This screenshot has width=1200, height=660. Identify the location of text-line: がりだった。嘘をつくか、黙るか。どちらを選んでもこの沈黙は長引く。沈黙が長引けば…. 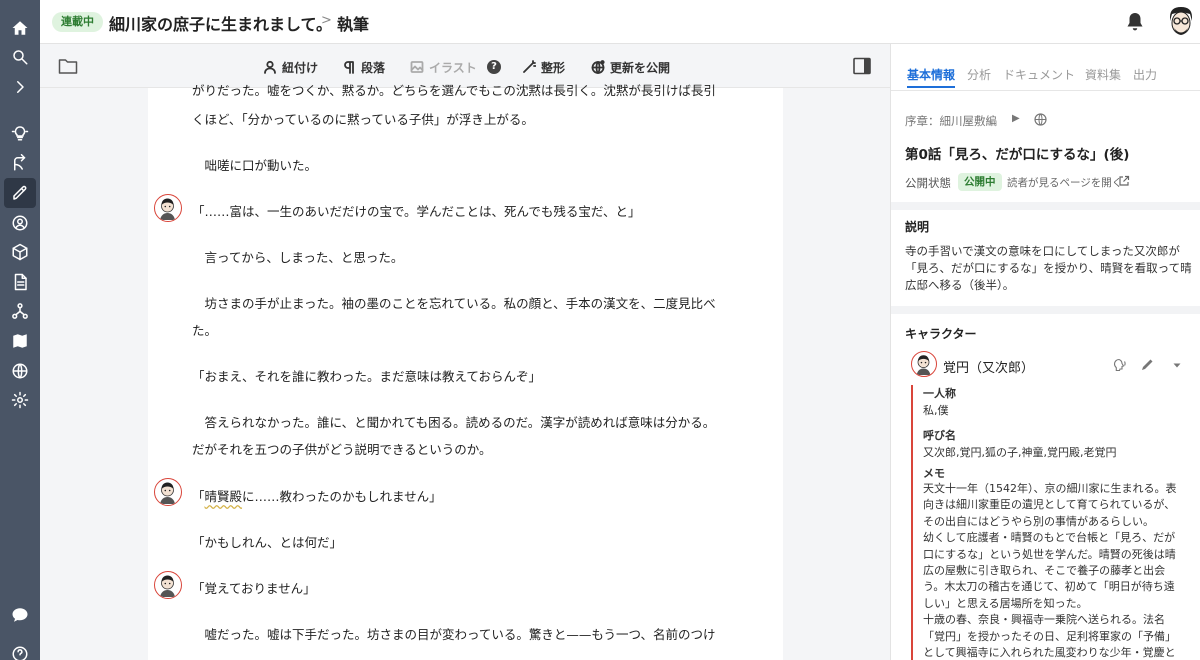
(454, 89).